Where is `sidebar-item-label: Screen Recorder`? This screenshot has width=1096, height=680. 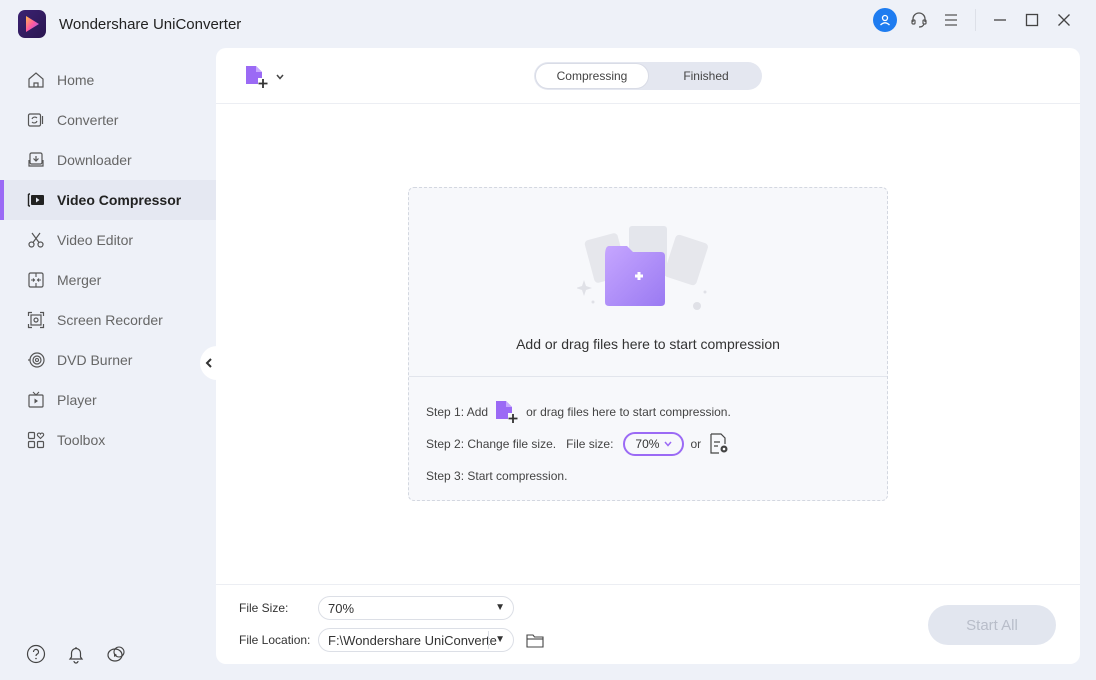 sidebar-item-label: Screen Recorder is located at coordinates (110, 320).